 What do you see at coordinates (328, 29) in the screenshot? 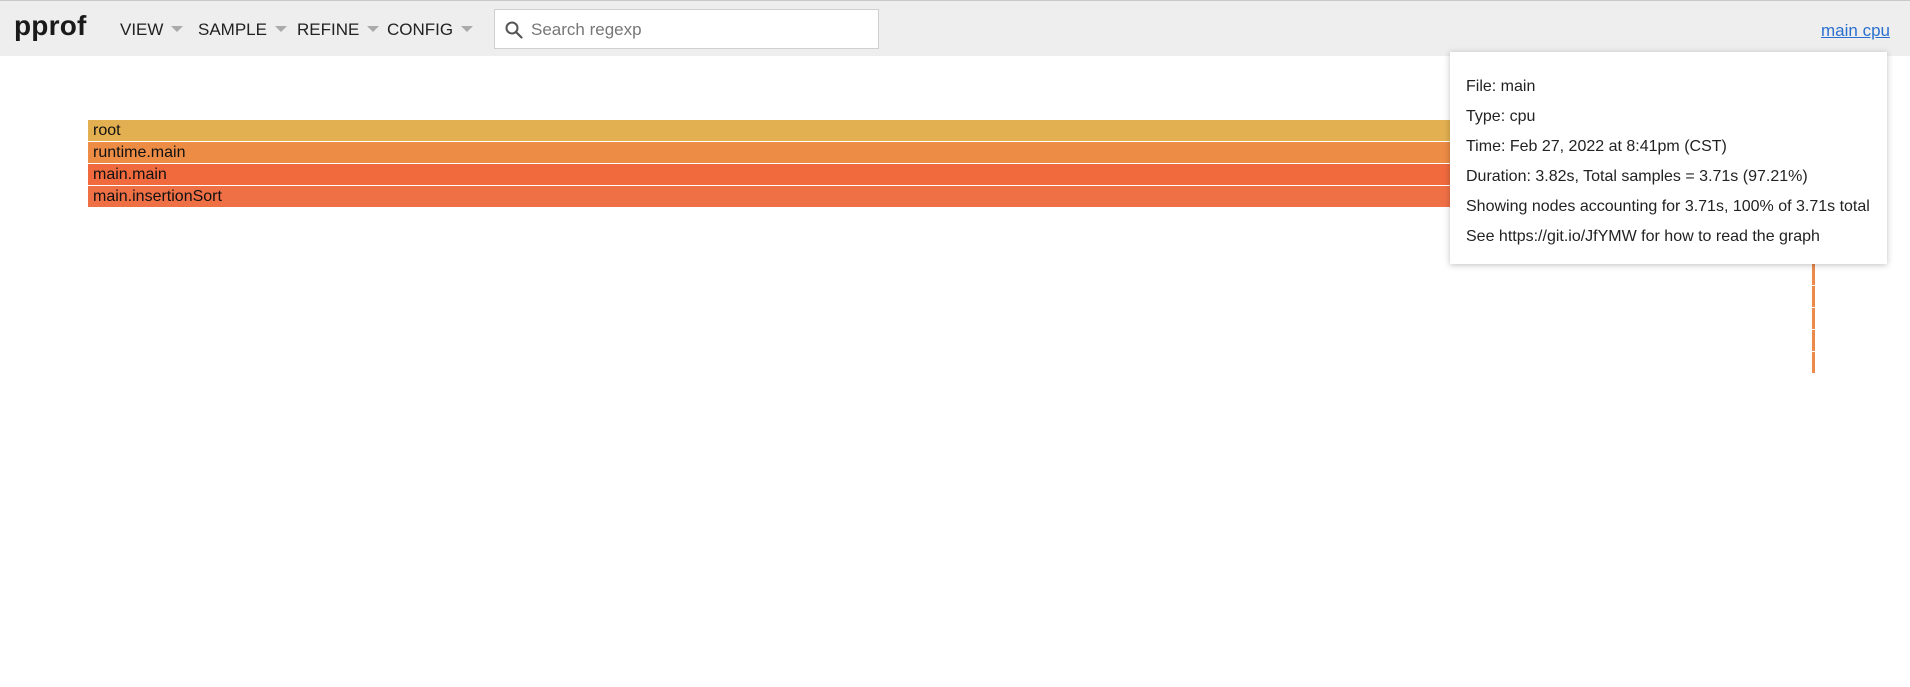
I see `menu-refine-label: REFINE` at bounding box center [328, 29].